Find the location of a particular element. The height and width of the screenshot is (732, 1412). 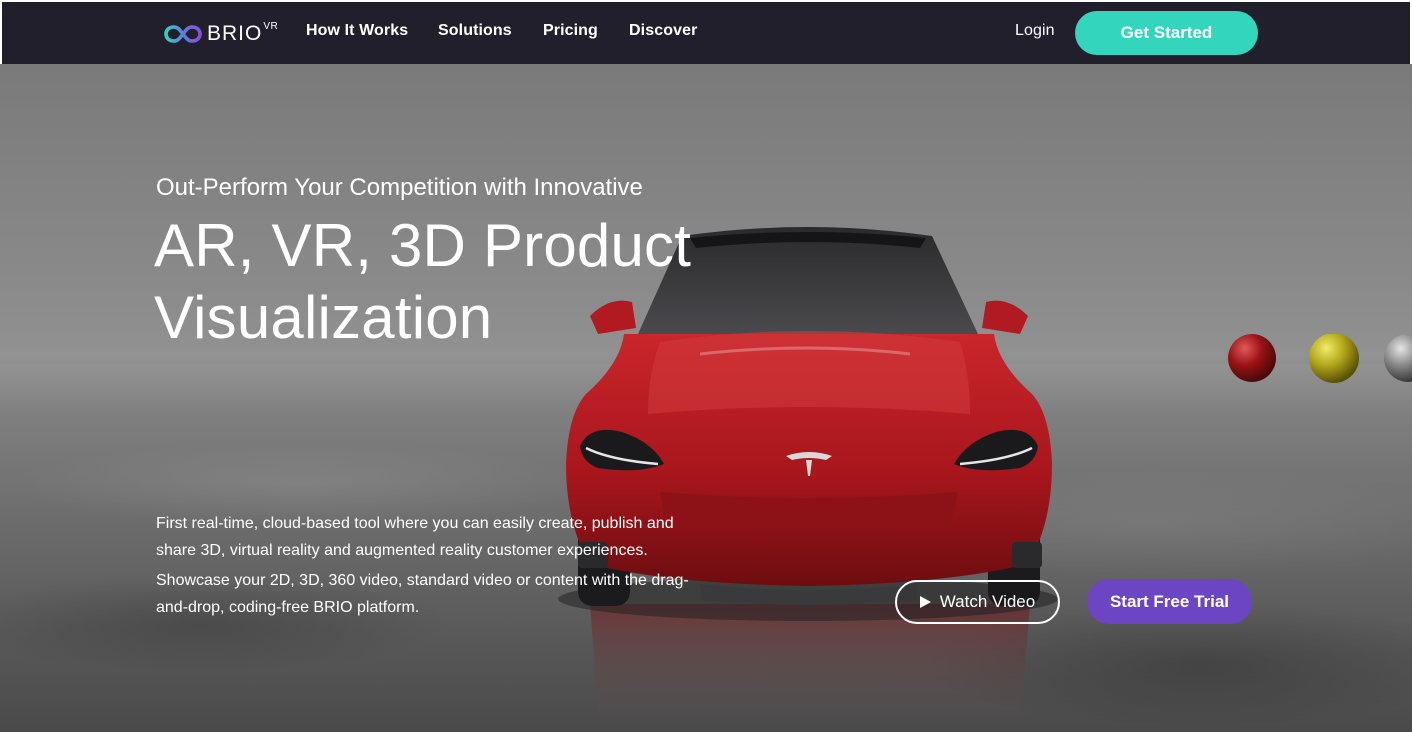

get-started-button: Get Started is located at coordinates (1166, 33).